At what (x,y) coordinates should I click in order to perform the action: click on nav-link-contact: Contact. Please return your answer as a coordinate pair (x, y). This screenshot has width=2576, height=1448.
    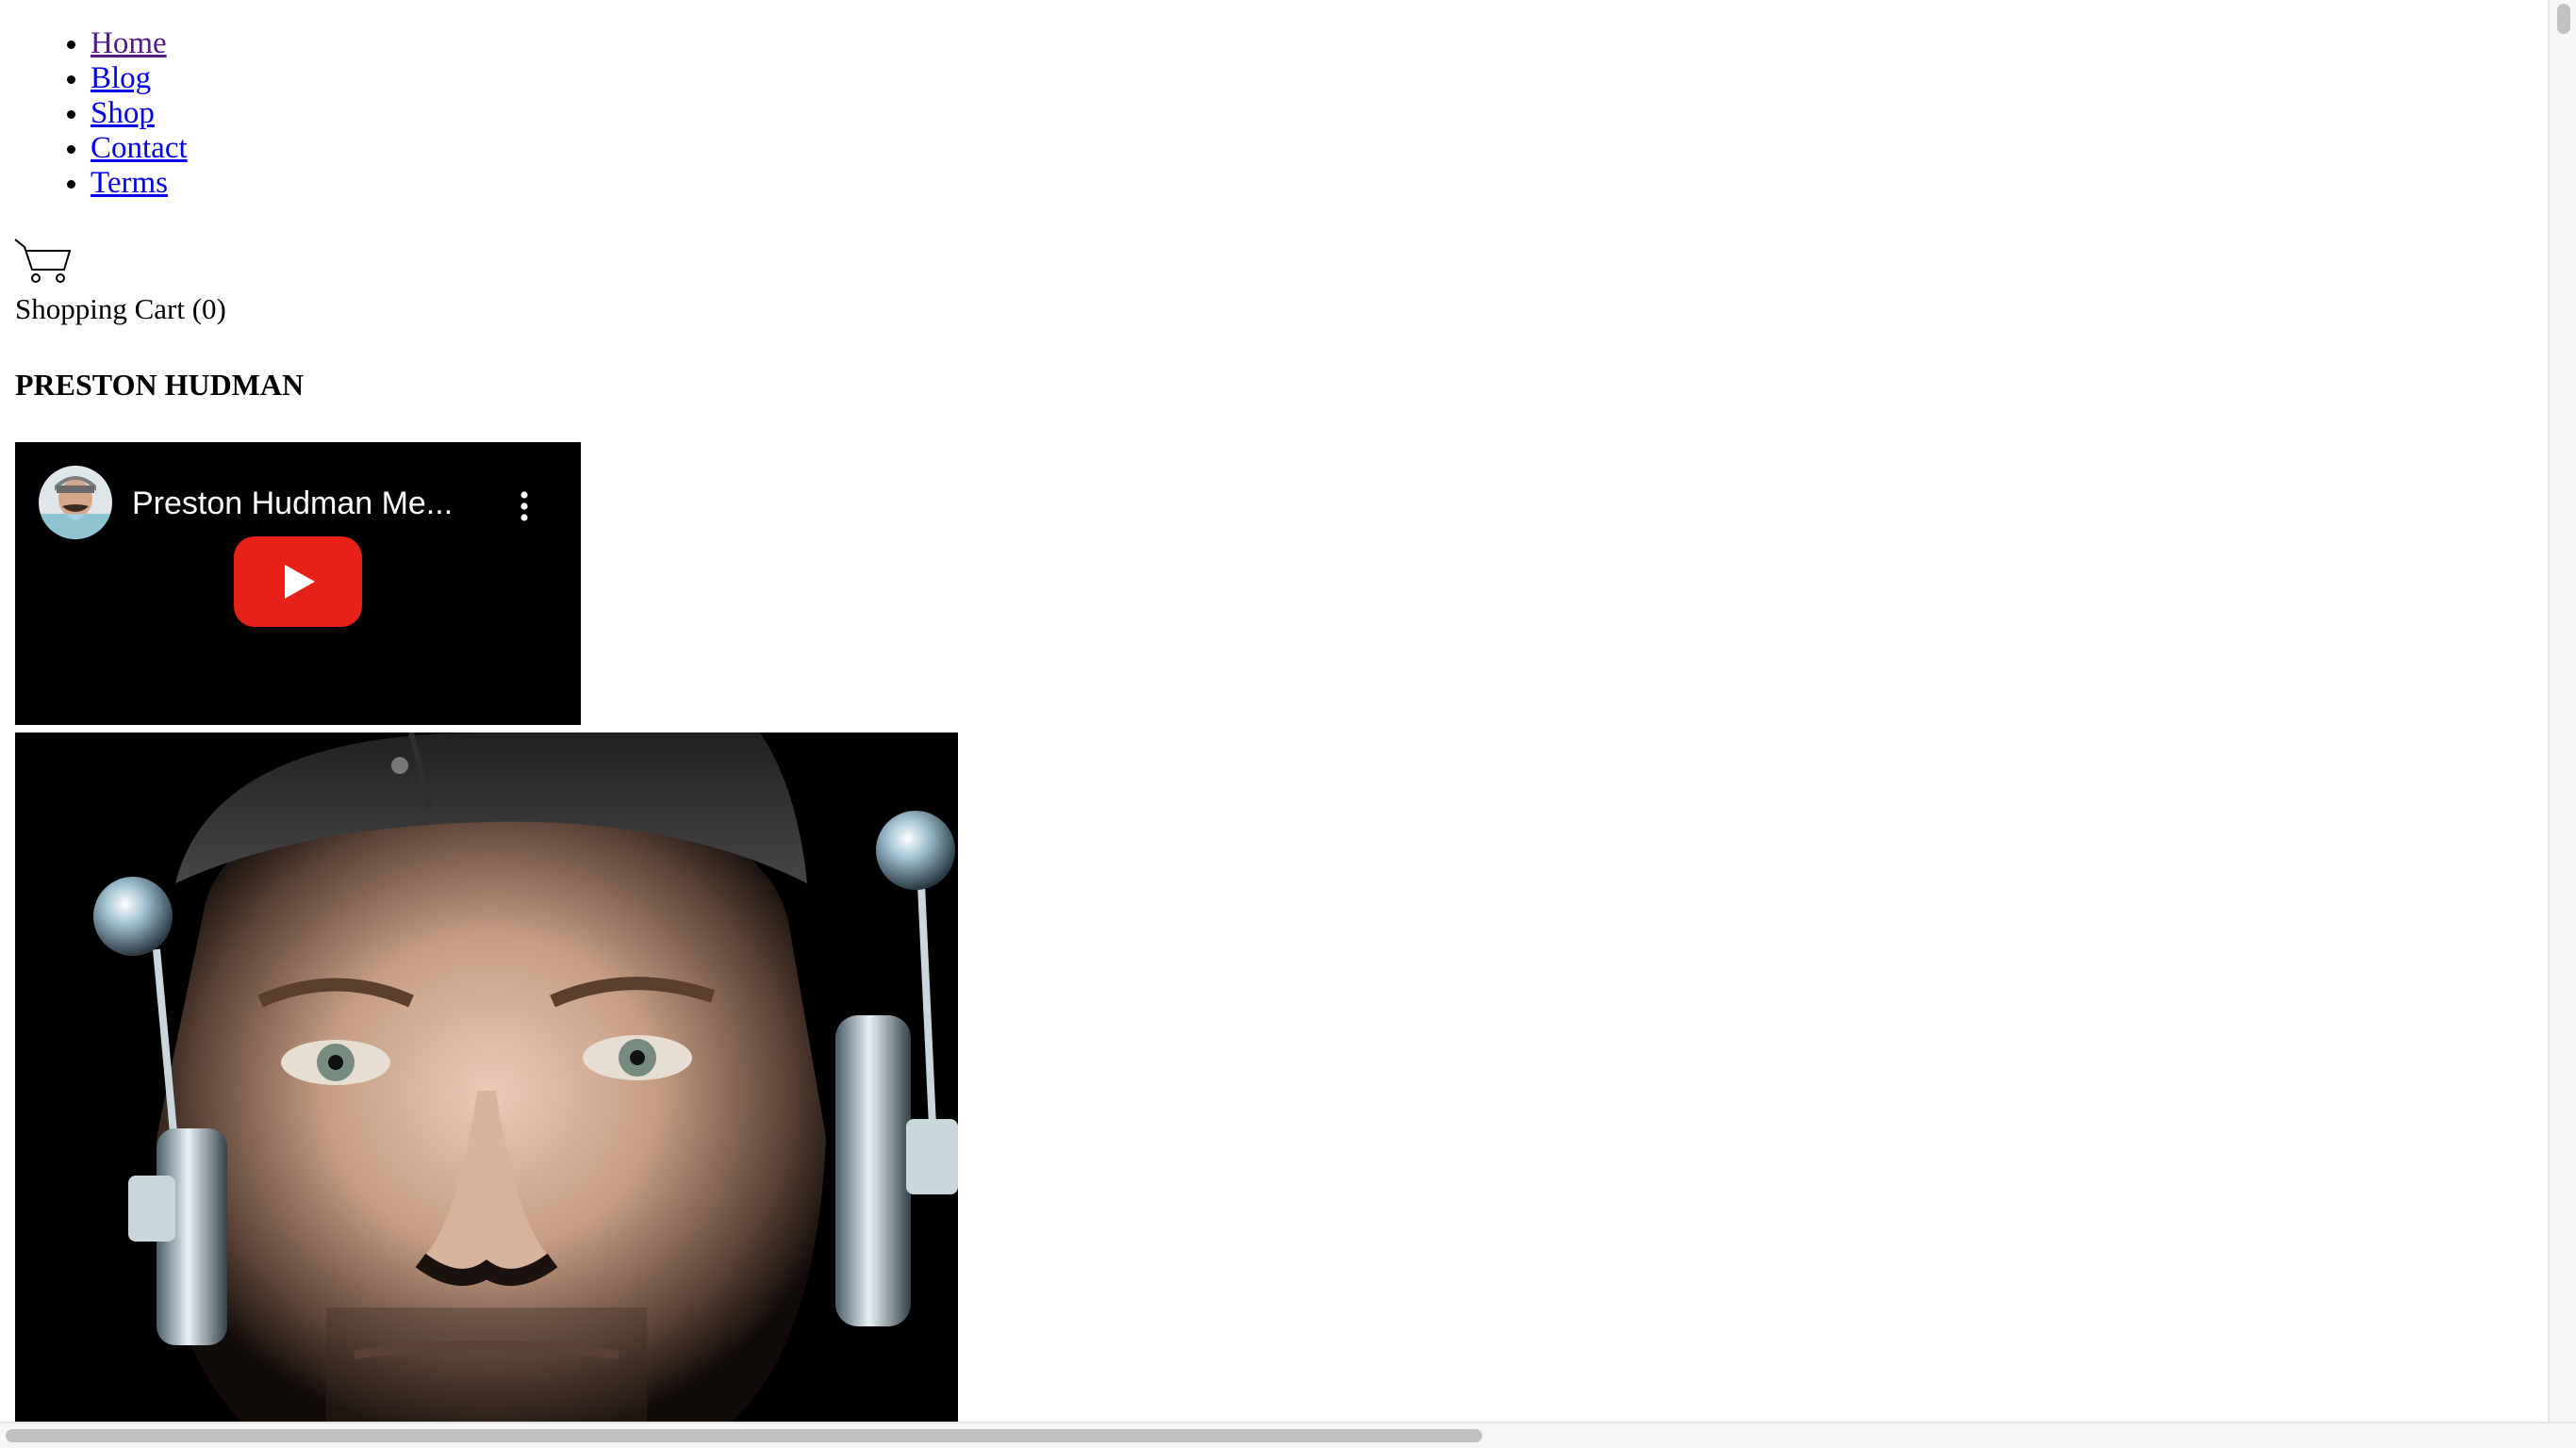
    Looking at the image, I should click on (139, 148).